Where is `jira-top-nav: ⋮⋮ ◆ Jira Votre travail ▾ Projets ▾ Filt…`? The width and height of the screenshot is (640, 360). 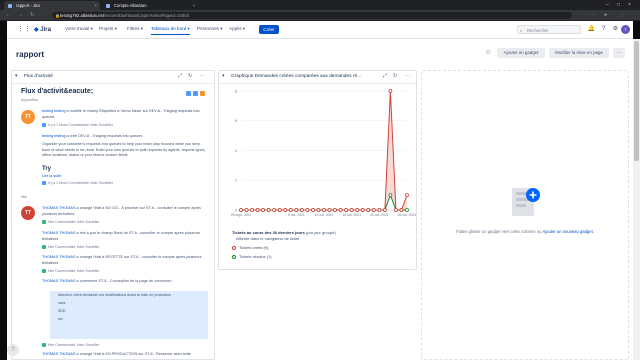 jira-top-nav: ⋮⋮ ◆ Jira Votre travail ▾ Projets ▾ Filt… is located at coordinates (320, 30).